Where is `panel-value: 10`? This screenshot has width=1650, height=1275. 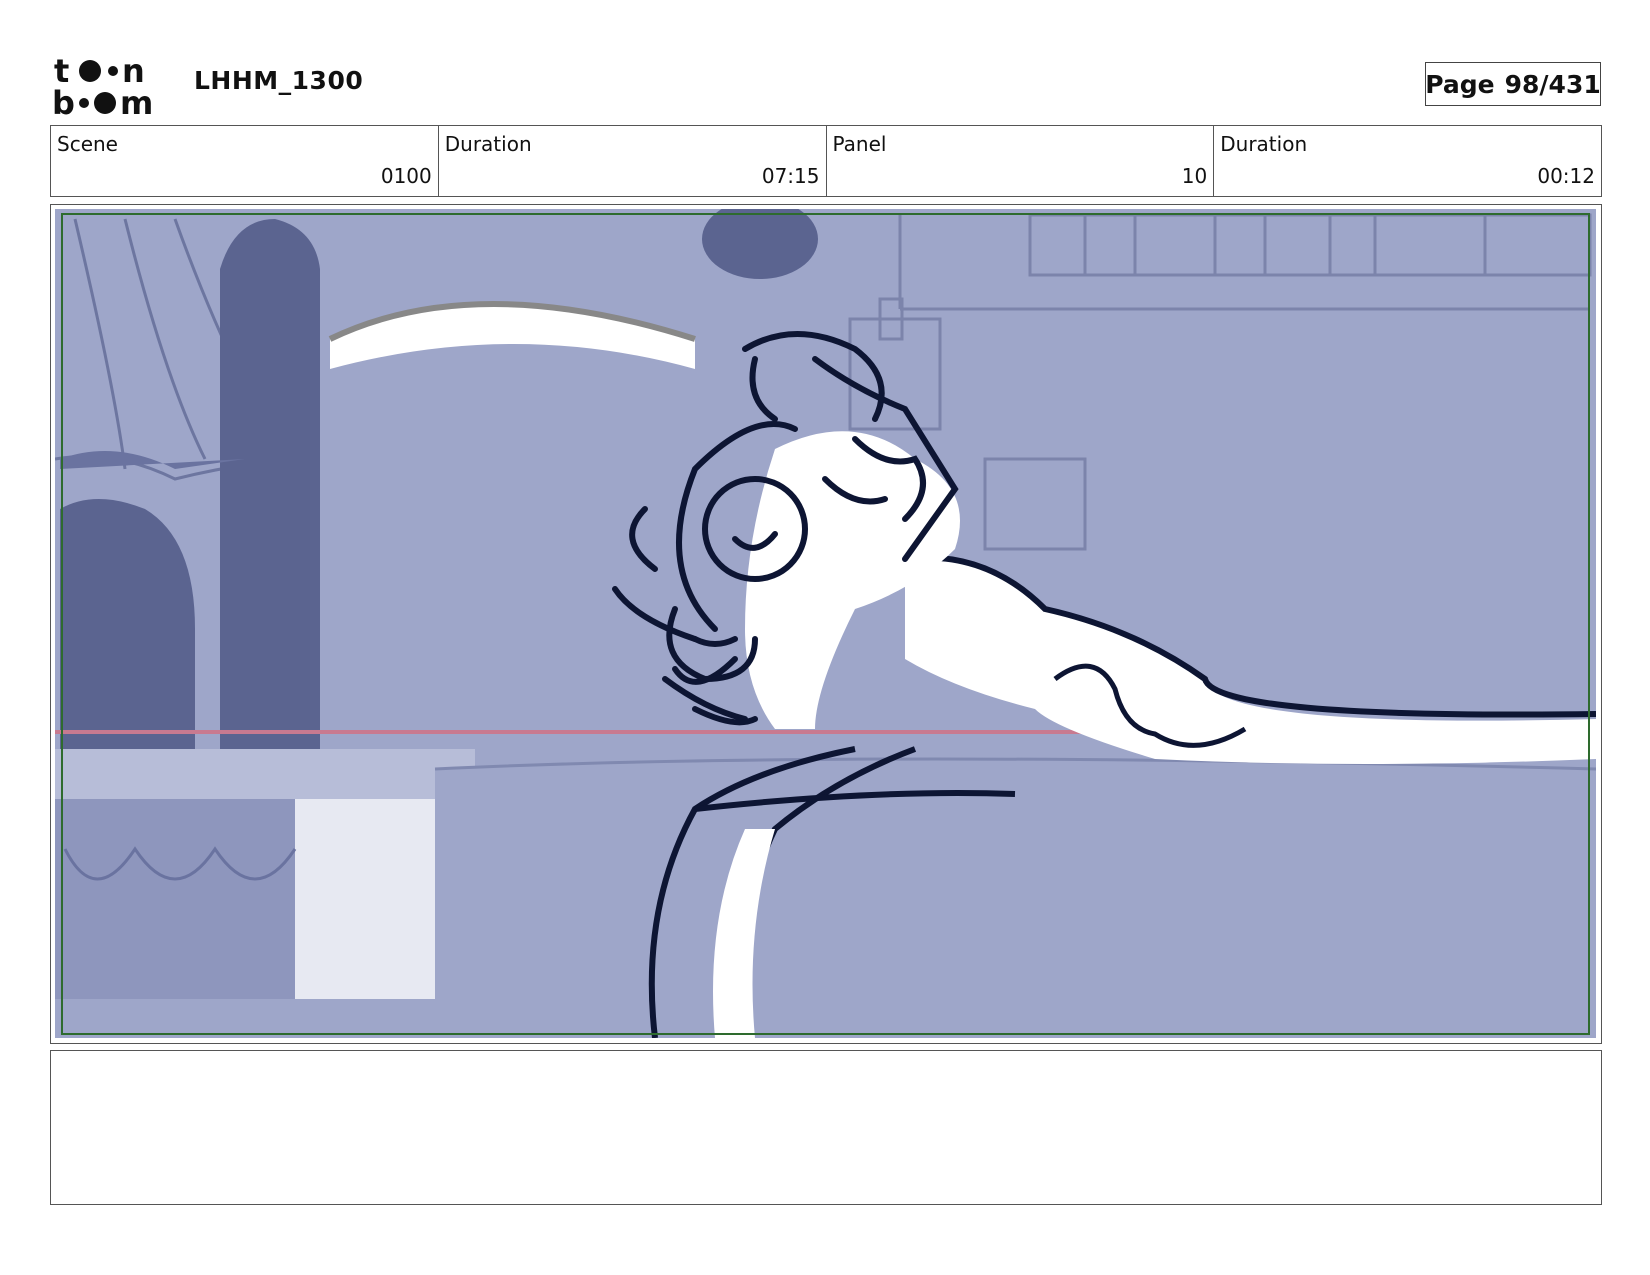 panel-value: 10 is located at coordinates (1194, 176).